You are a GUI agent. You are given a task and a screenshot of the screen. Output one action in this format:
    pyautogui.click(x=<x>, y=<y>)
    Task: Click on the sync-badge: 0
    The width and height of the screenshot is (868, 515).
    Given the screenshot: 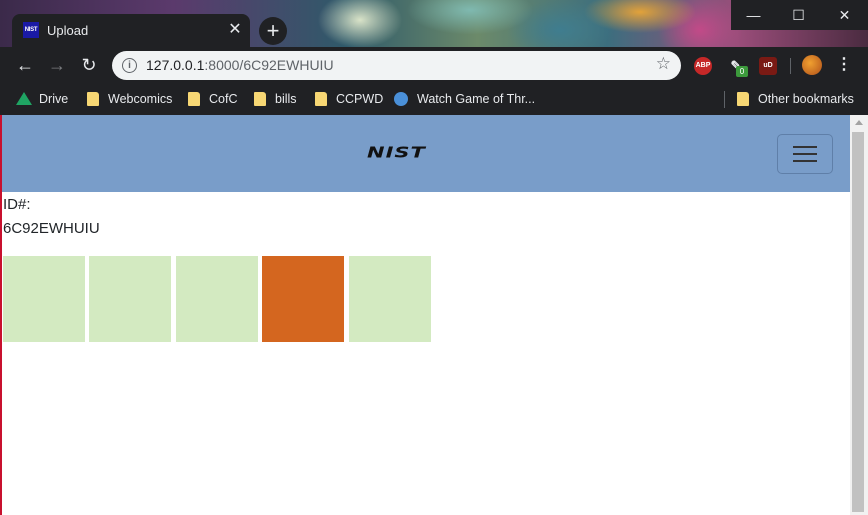 What is the action you would take?
    pyautogui.click(x=742, y=71)
    